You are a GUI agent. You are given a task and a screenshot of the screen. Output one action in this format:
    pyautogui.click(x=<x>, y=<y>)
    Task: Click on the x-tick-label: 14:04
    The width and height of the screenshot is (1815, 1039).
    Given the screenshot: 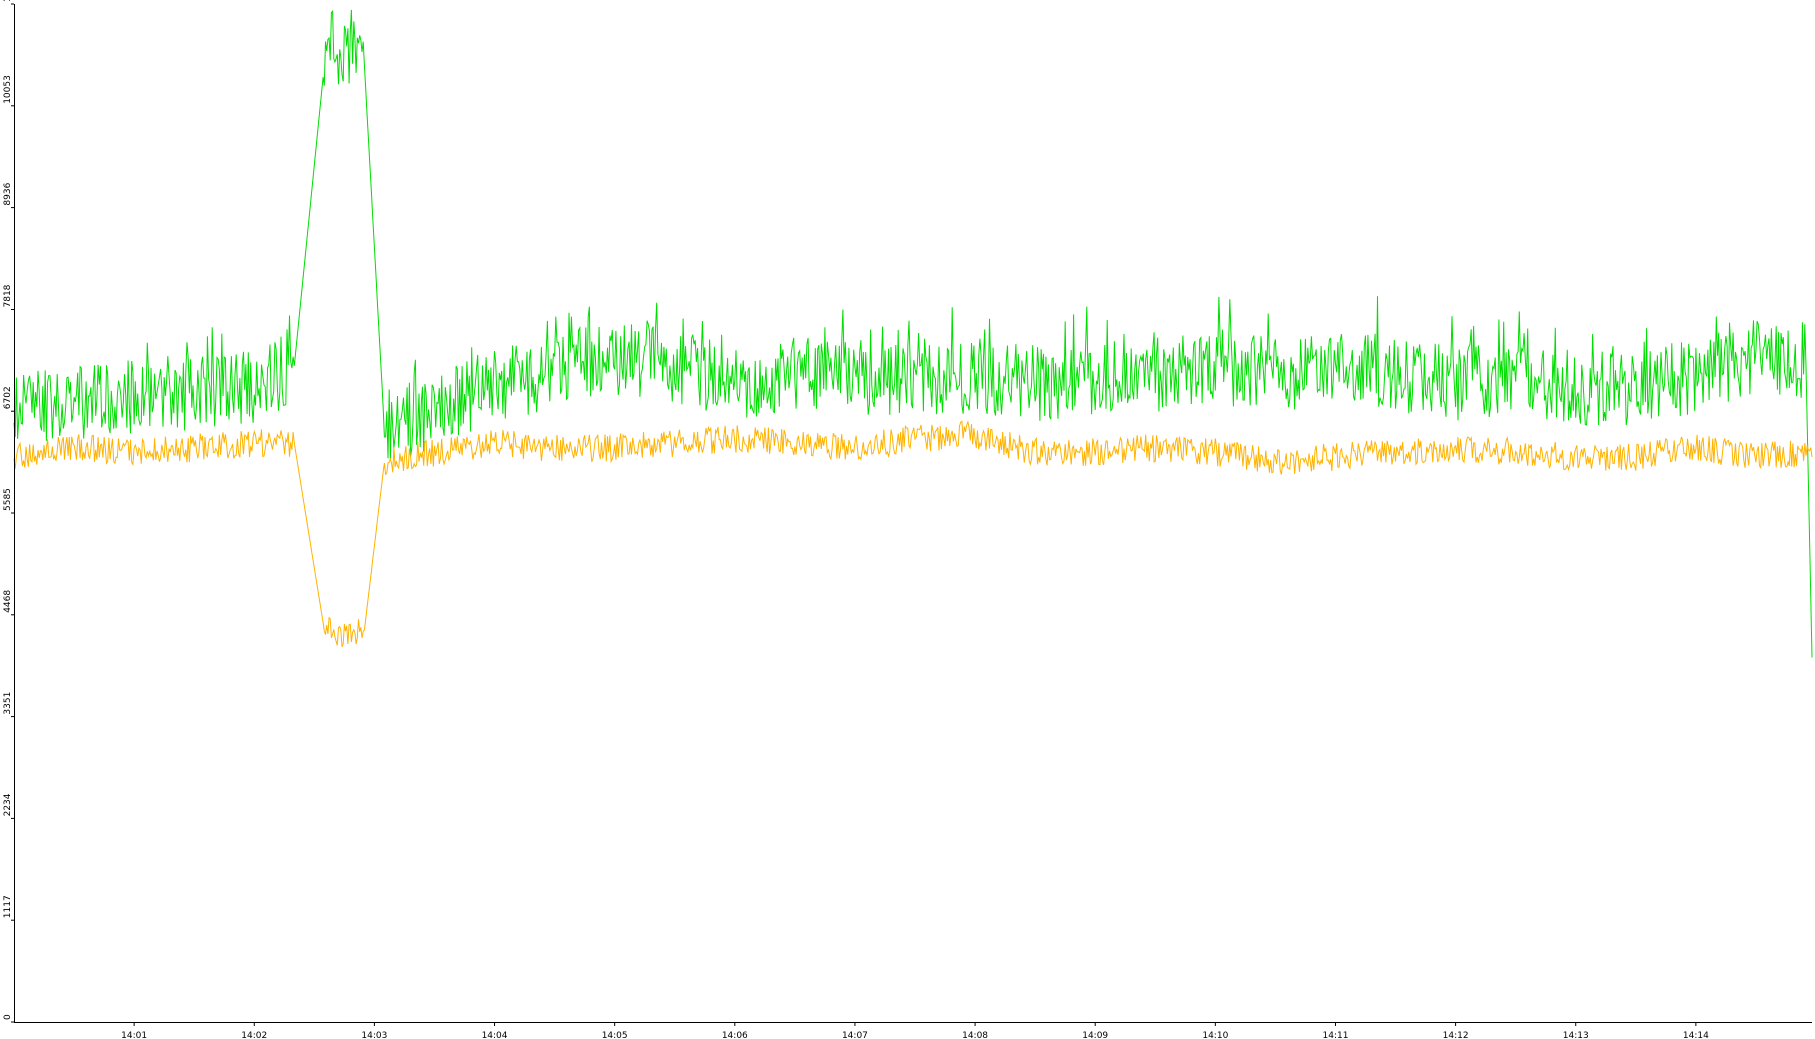 What is the action you would take?
    pyautogui.click(x=495, y=1035)
    